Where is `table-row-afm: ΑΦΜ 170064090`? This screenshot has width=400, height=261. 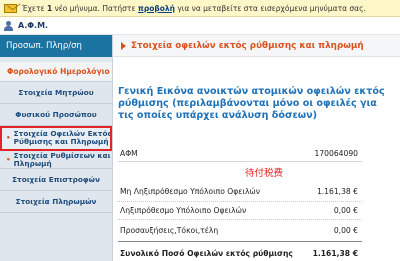 table-row-afm: ΑΦΜ 170064090 is located at coordinates (240, 153).